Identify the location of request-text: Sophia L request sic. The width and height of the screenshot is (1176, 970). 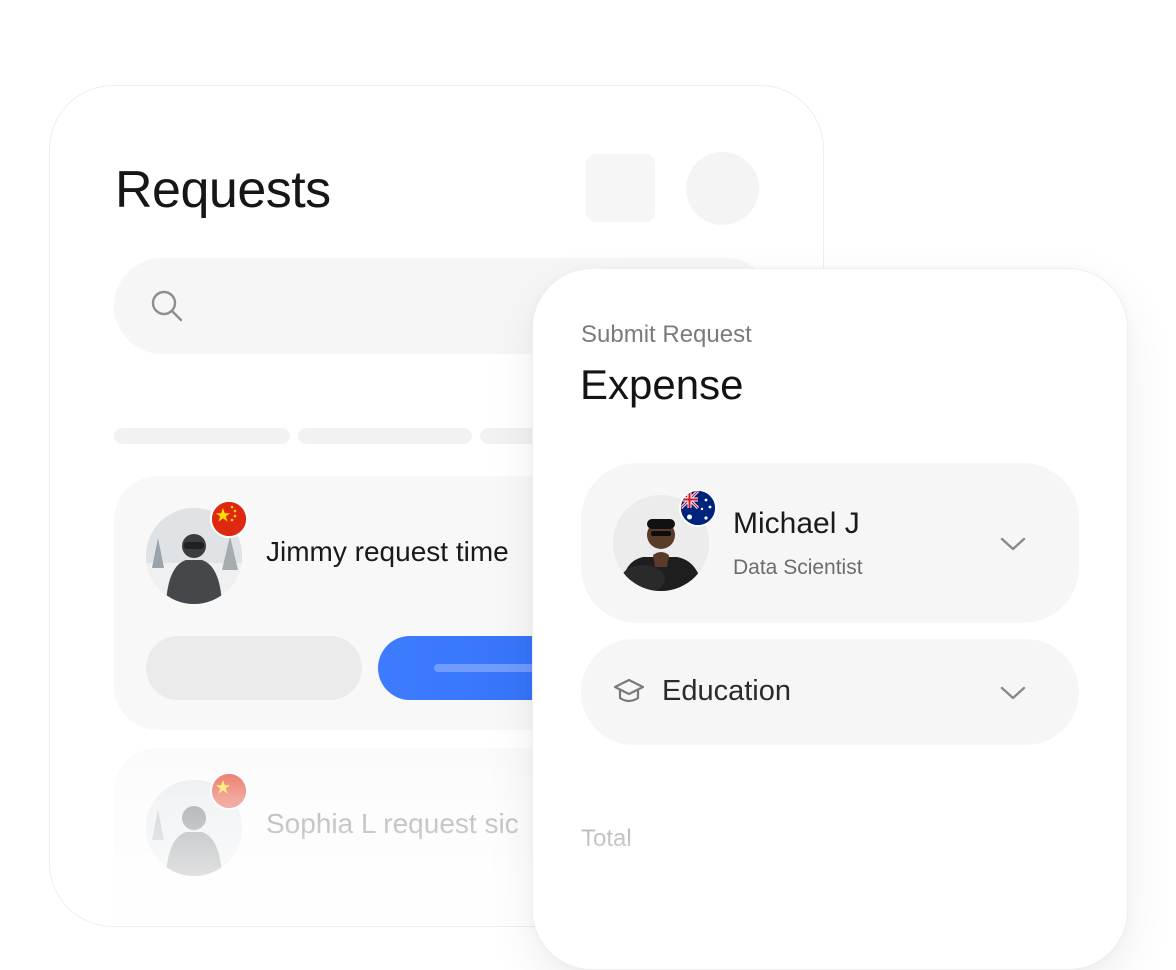
(392, 823).